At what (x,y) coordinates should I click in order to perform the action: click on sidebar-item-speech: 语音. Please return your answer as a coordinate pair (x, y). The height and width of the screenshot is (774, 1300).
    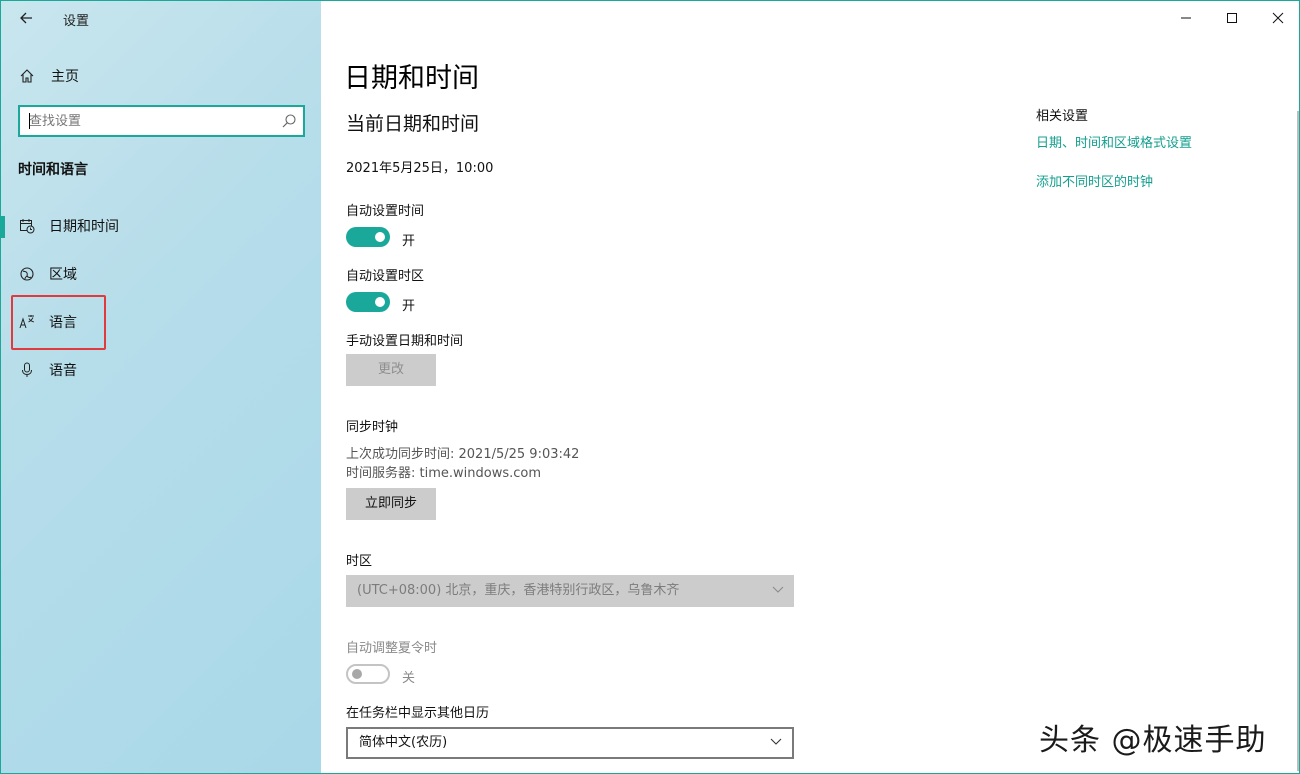
    Looking at the image, I should click on (161, 370).